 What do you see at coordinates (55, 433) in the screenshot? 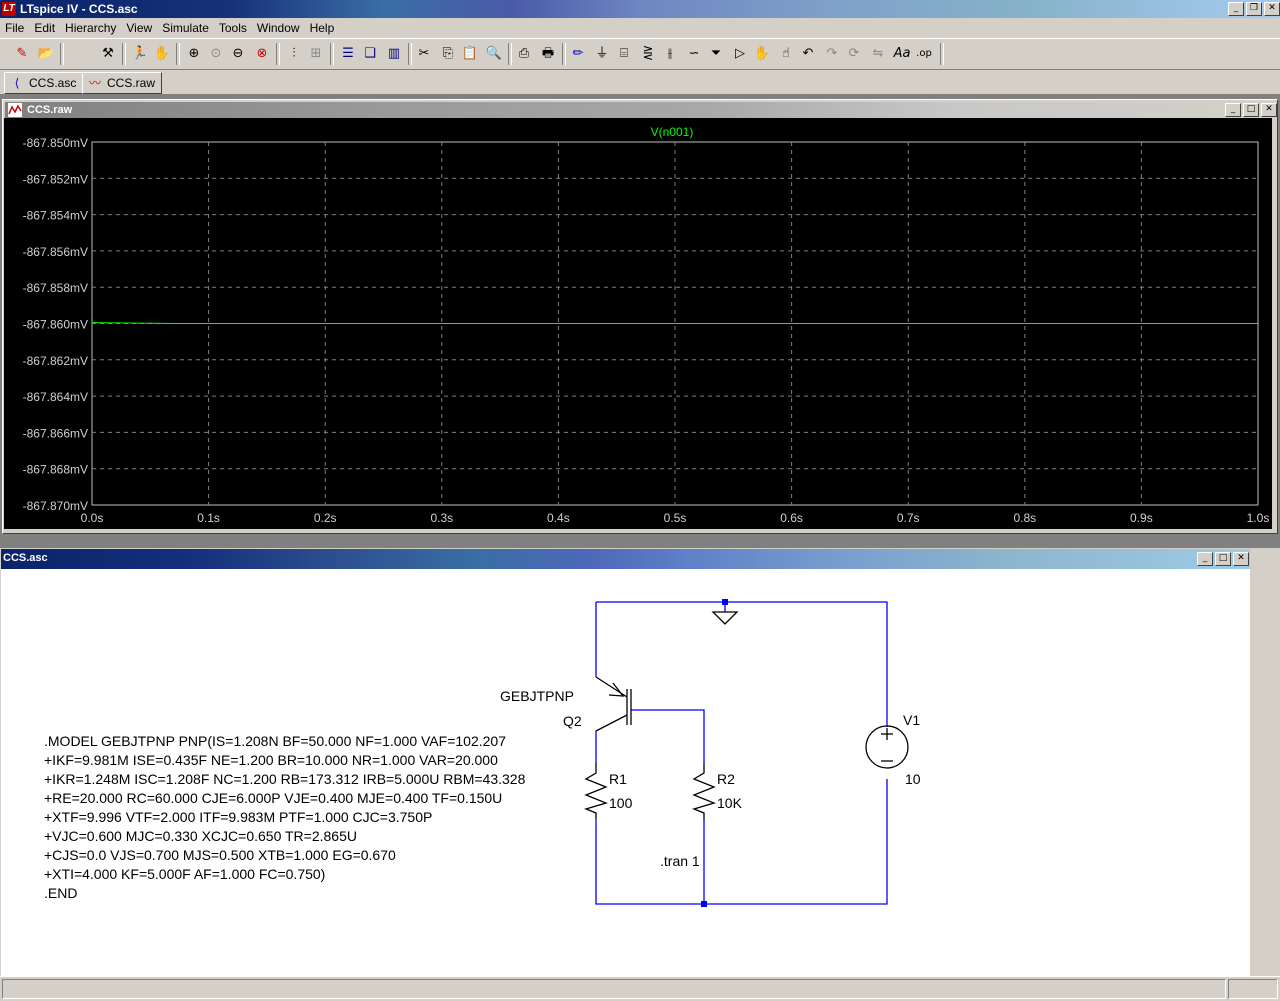
I see `y-tick-label: -867.866mV` at bounding box center [55, 433].